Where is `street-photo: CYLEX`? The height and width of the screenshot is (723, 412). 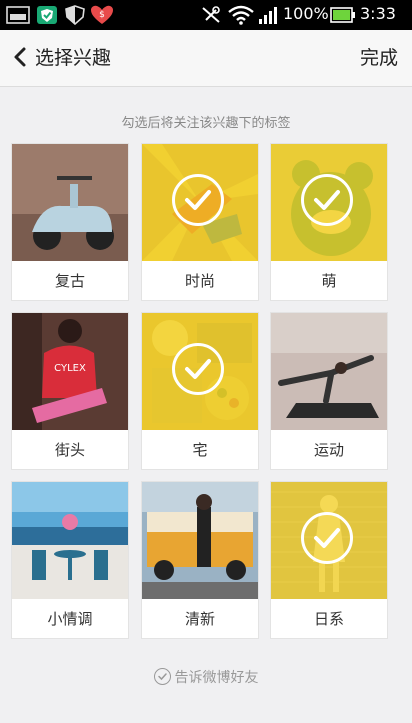 street-photo: CYLEX is located at coordinates (70, 371).